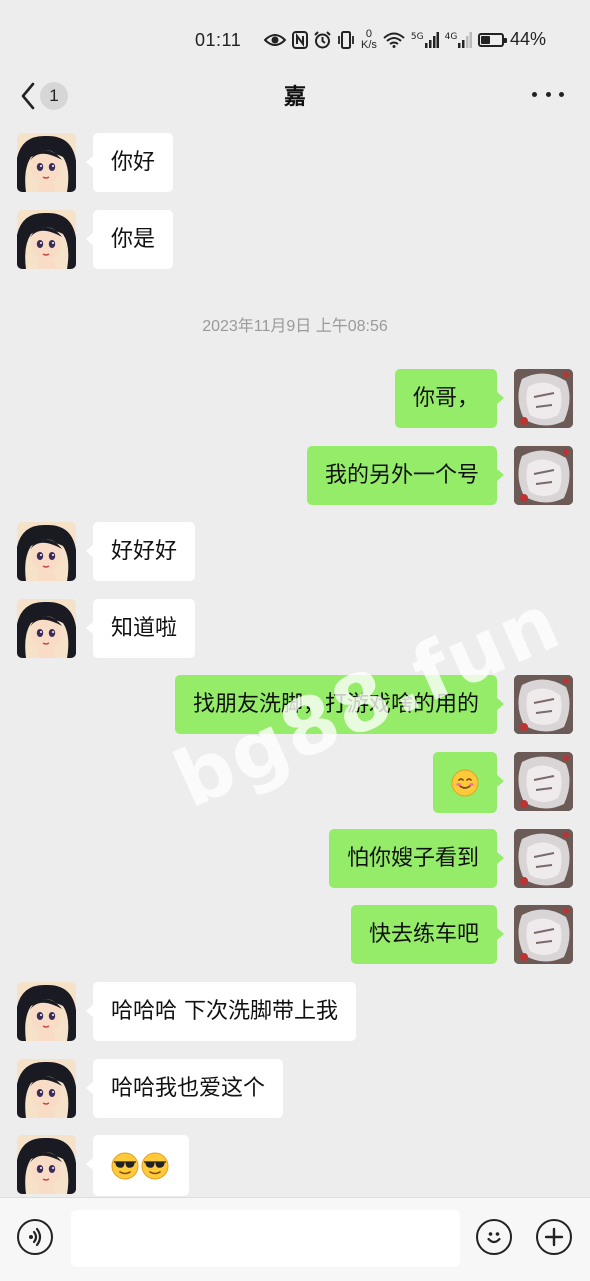 This screenshot has width=590, height=1281. What do you see at coordinates (548, 94) in the screenshot?
I see `more-options-button` at bounding box center [548, 94].